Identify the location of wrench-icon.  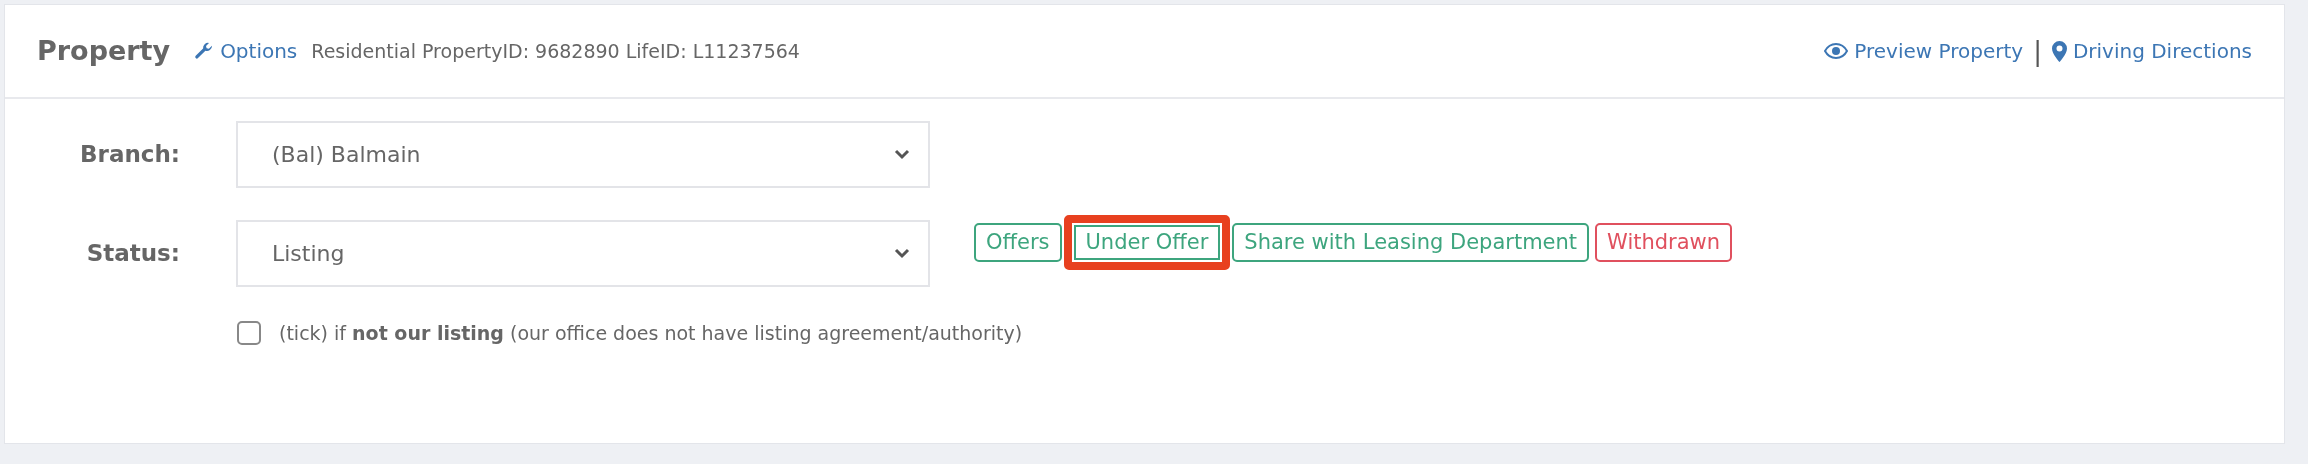
(204, 51).